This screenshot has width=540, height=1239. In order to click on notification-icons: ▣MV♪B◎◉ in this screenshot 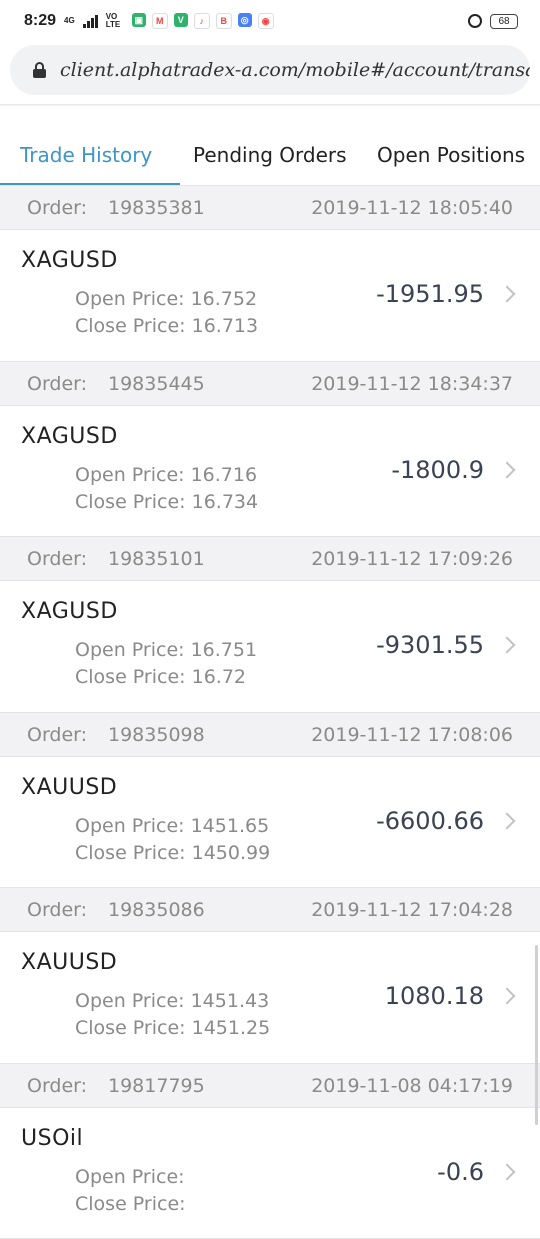, I will do `click(203, 21)`.